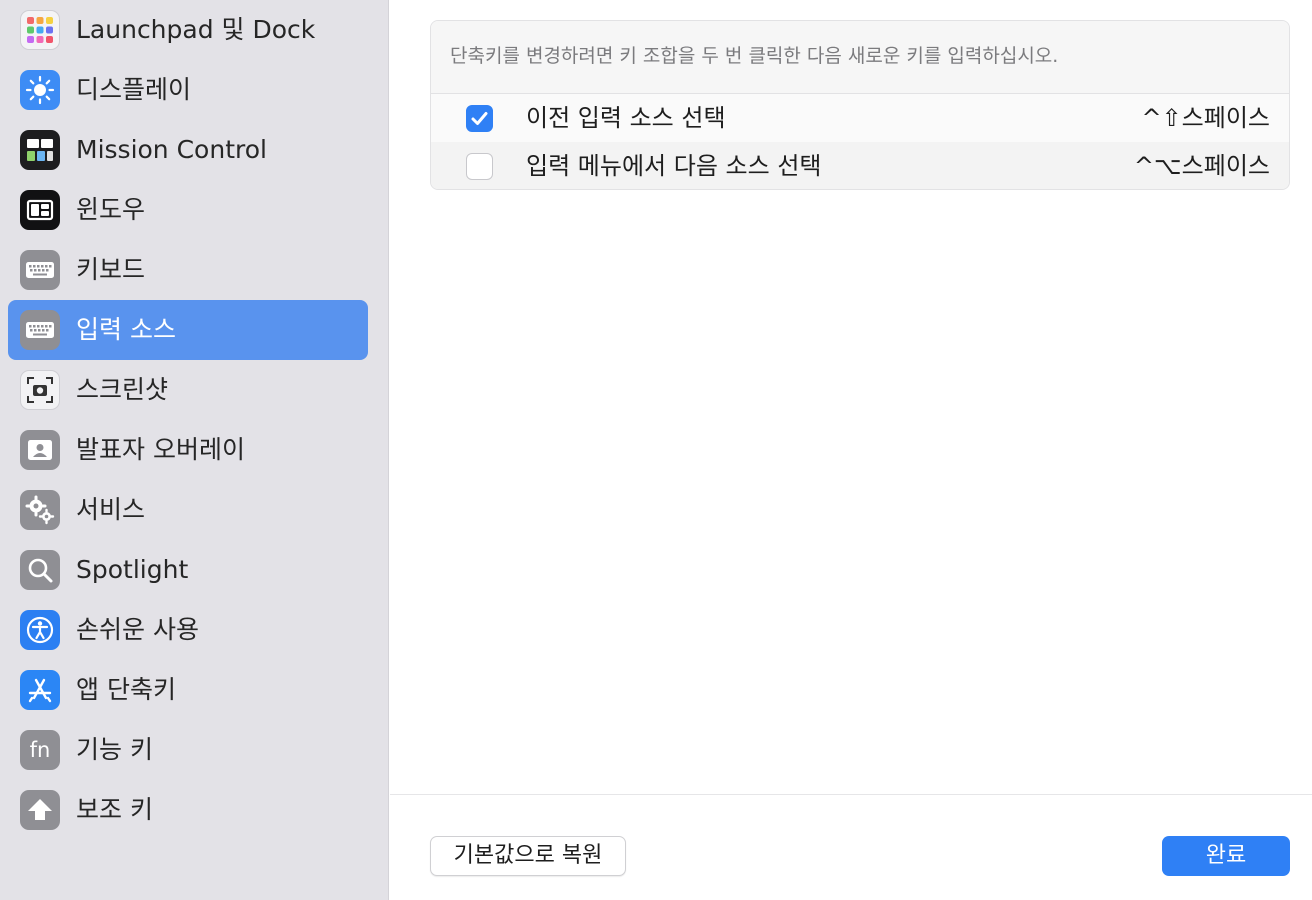 The height and width of the screenshot is (900, 1312). What do you see at coordinates (40, 810) in the screenshot?
I see `modifier-key-icon` at bounding box center [40, 810].